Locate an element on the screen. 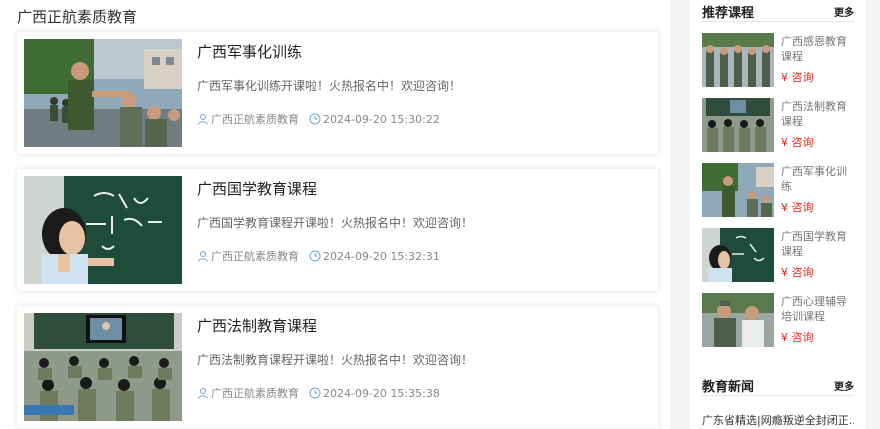 The width and height of the screenshot is (880, 429). recommended-name: 广西法制教育课程 is located at coordinates (817, 114).